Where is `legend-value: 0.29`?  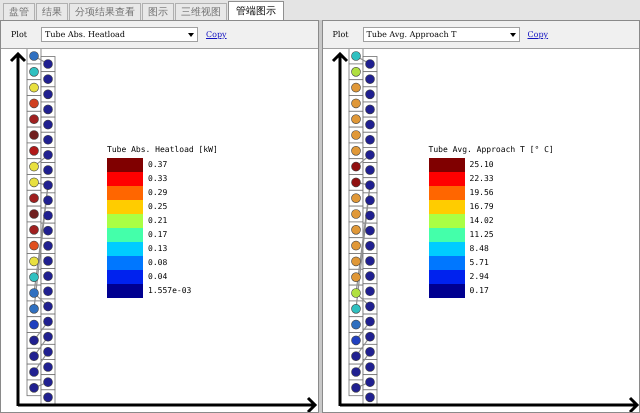 legend-value: 0.29 is located at coordinates (158, 193).